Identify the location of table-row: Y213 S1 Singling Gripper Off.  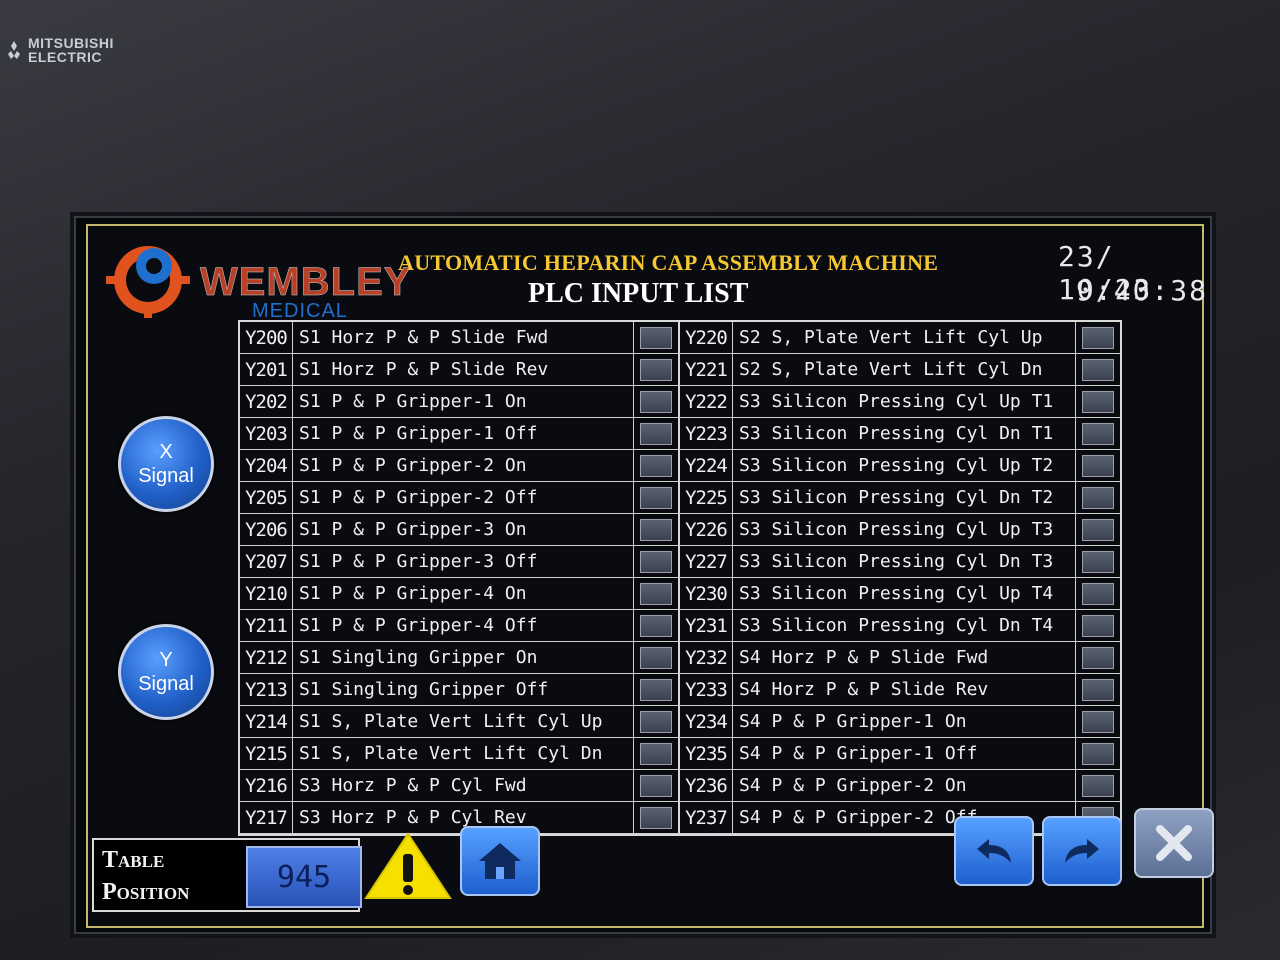
(460, 690).